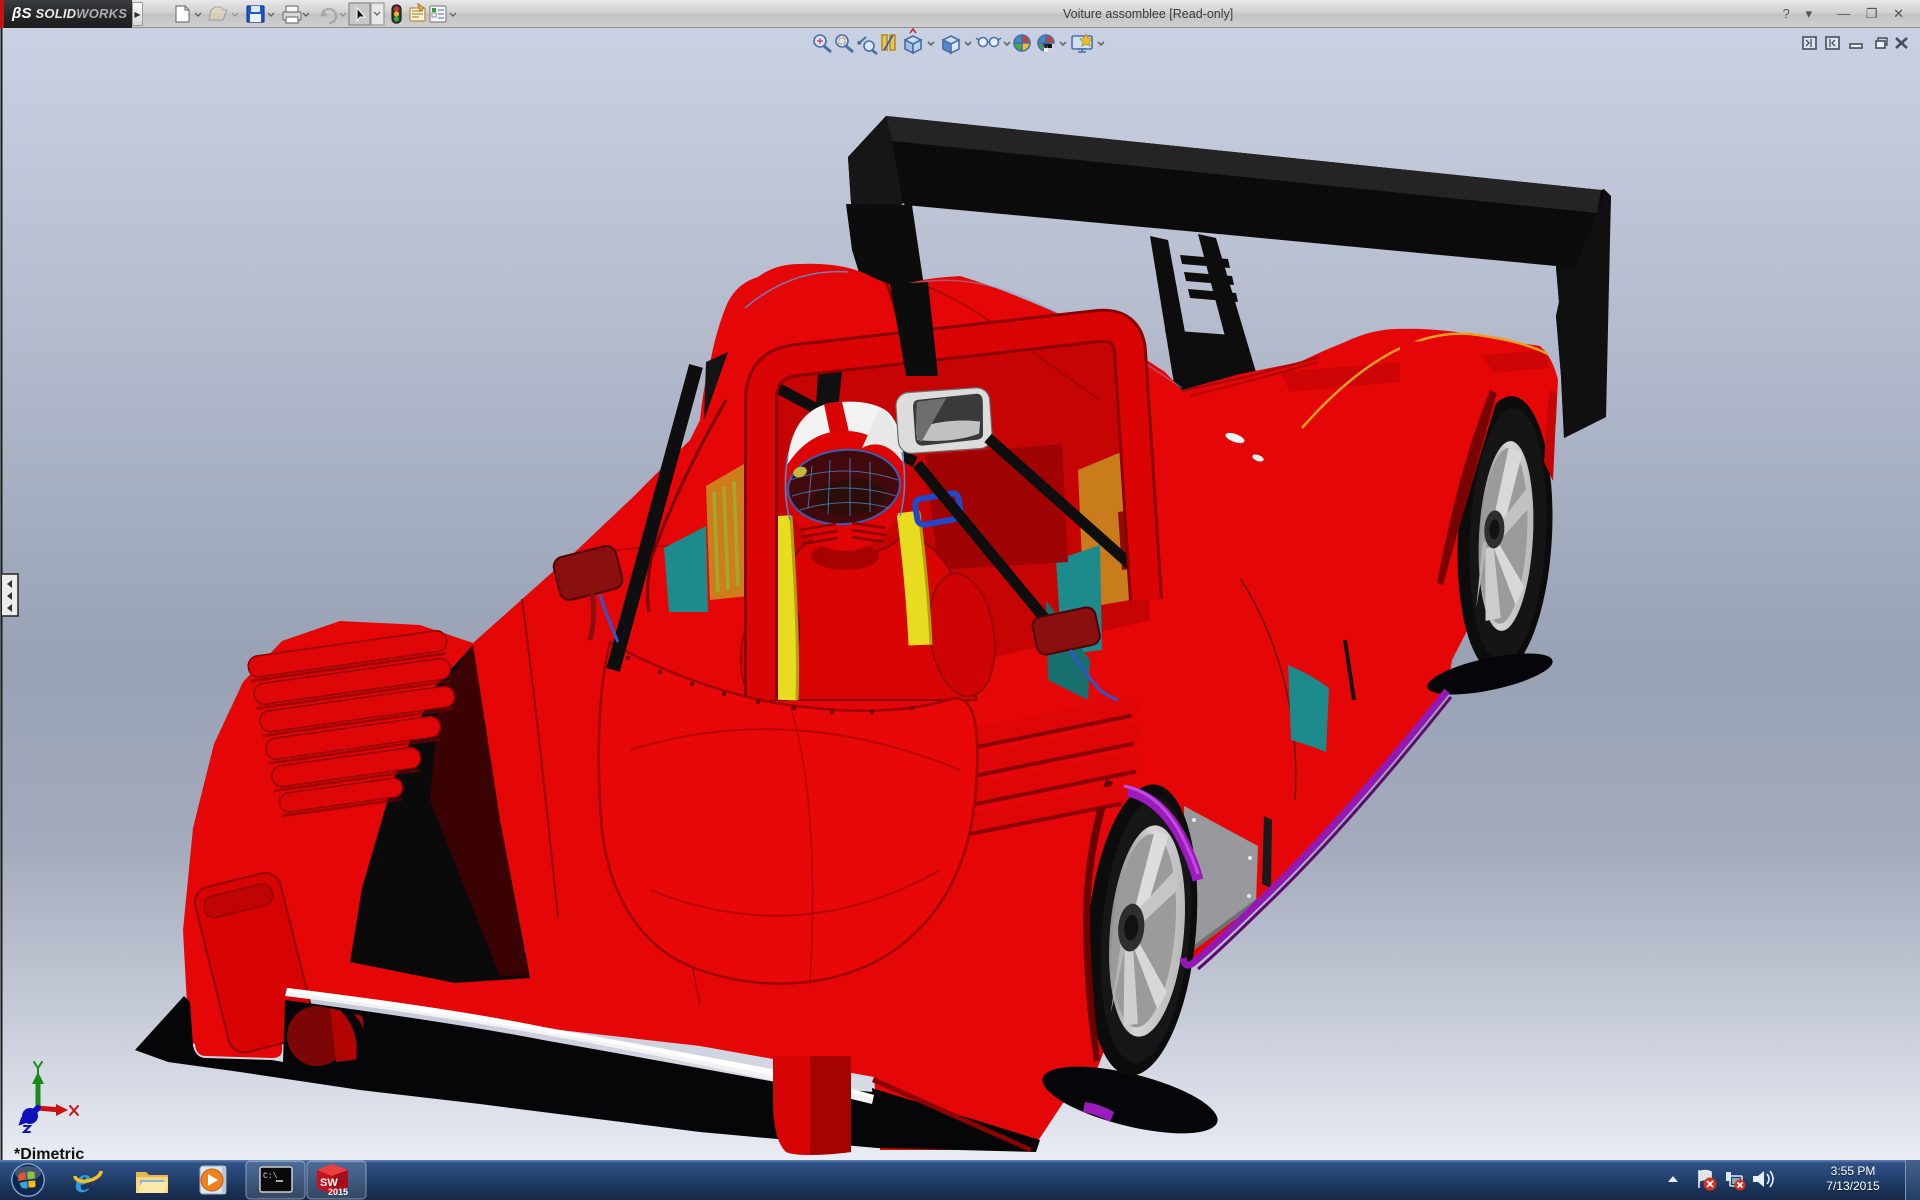 The image size is (1920, 1200). What do you see at coordinates (270, 1176) in the screenshot?
I see `svg-text: C:\` at bounding box center [270, 1176].